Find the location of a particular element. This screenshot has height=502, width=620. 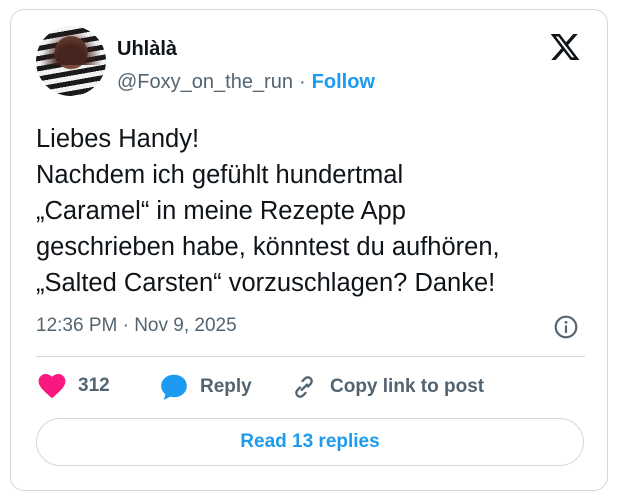

author-display-name: Uhlàlà is located at coordinates (147, 49).